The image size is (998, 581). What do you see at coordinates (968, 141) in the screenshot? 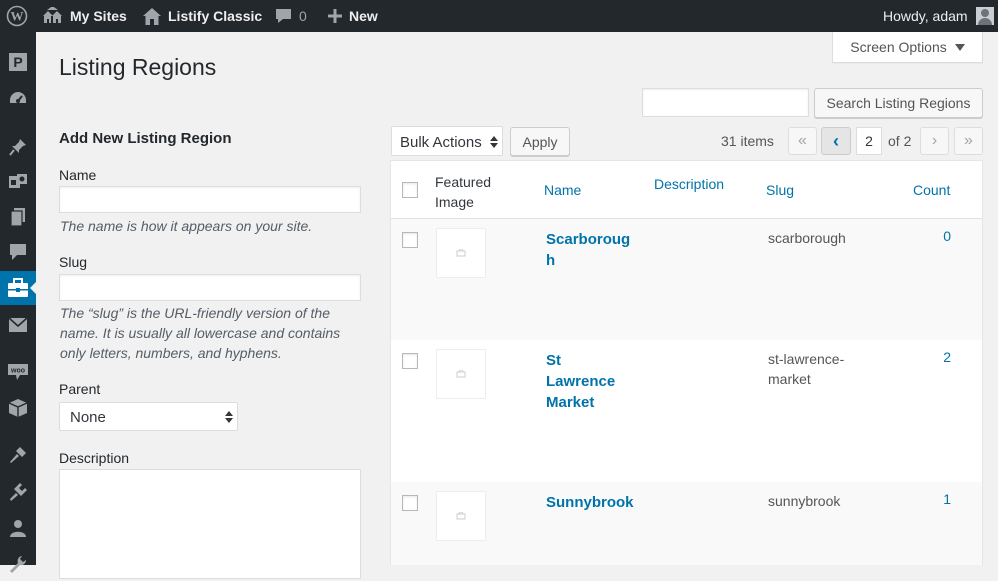
I see `last-page-button: »` at bounding box center [968, 141].